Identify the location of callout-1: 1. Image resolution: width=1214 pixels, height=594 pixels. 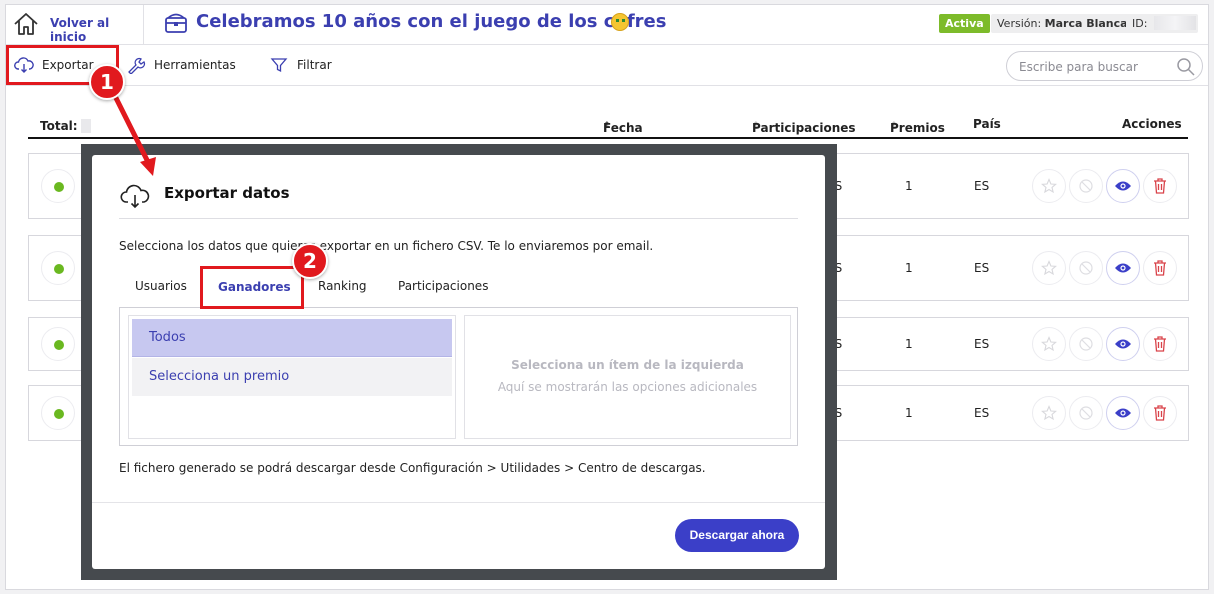
(107, 82).